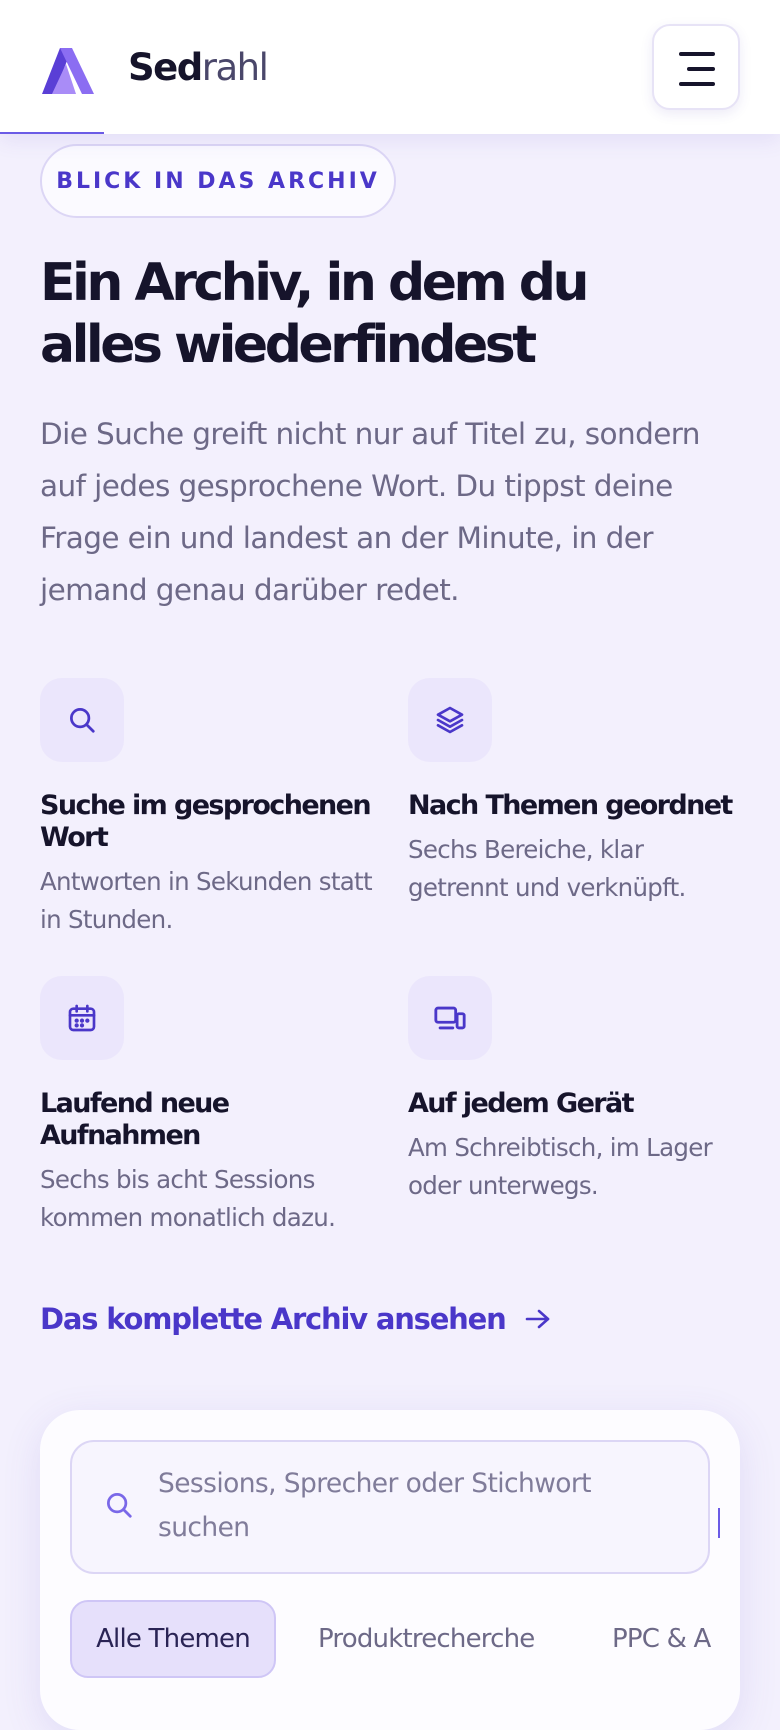 The width and height of the screenshot is (780, 1730). What do you see at coordinates (165, 67) in the screenshot?
I see `brand-name-bold: Sed` at bounding box center [165, 67].